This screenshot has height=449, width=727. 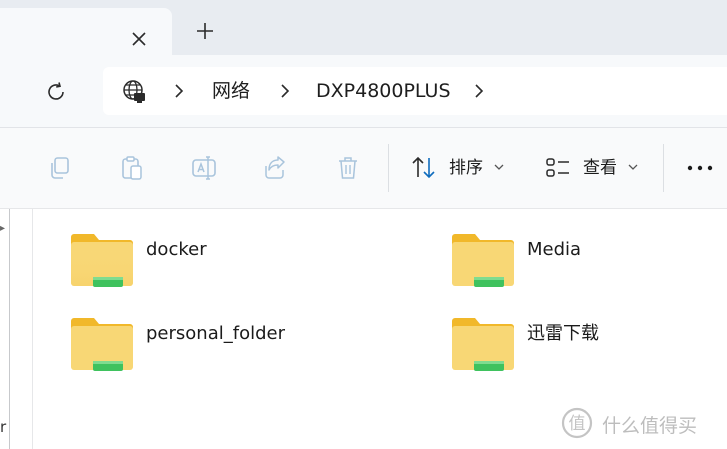 What do you see at coordinates (9, 329) in the screenshot?
I see `pane-edge` at bounding box center [9, 329].